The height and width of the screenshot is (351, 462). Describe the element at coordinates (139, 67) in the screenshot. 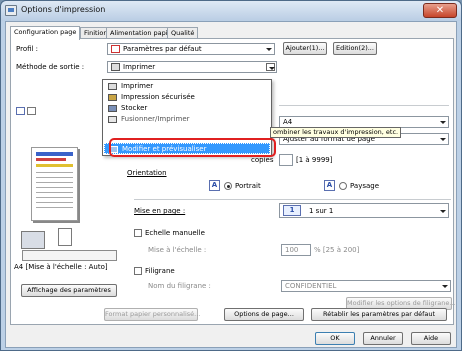

I see `output-method-value: Imprimer` at that location.